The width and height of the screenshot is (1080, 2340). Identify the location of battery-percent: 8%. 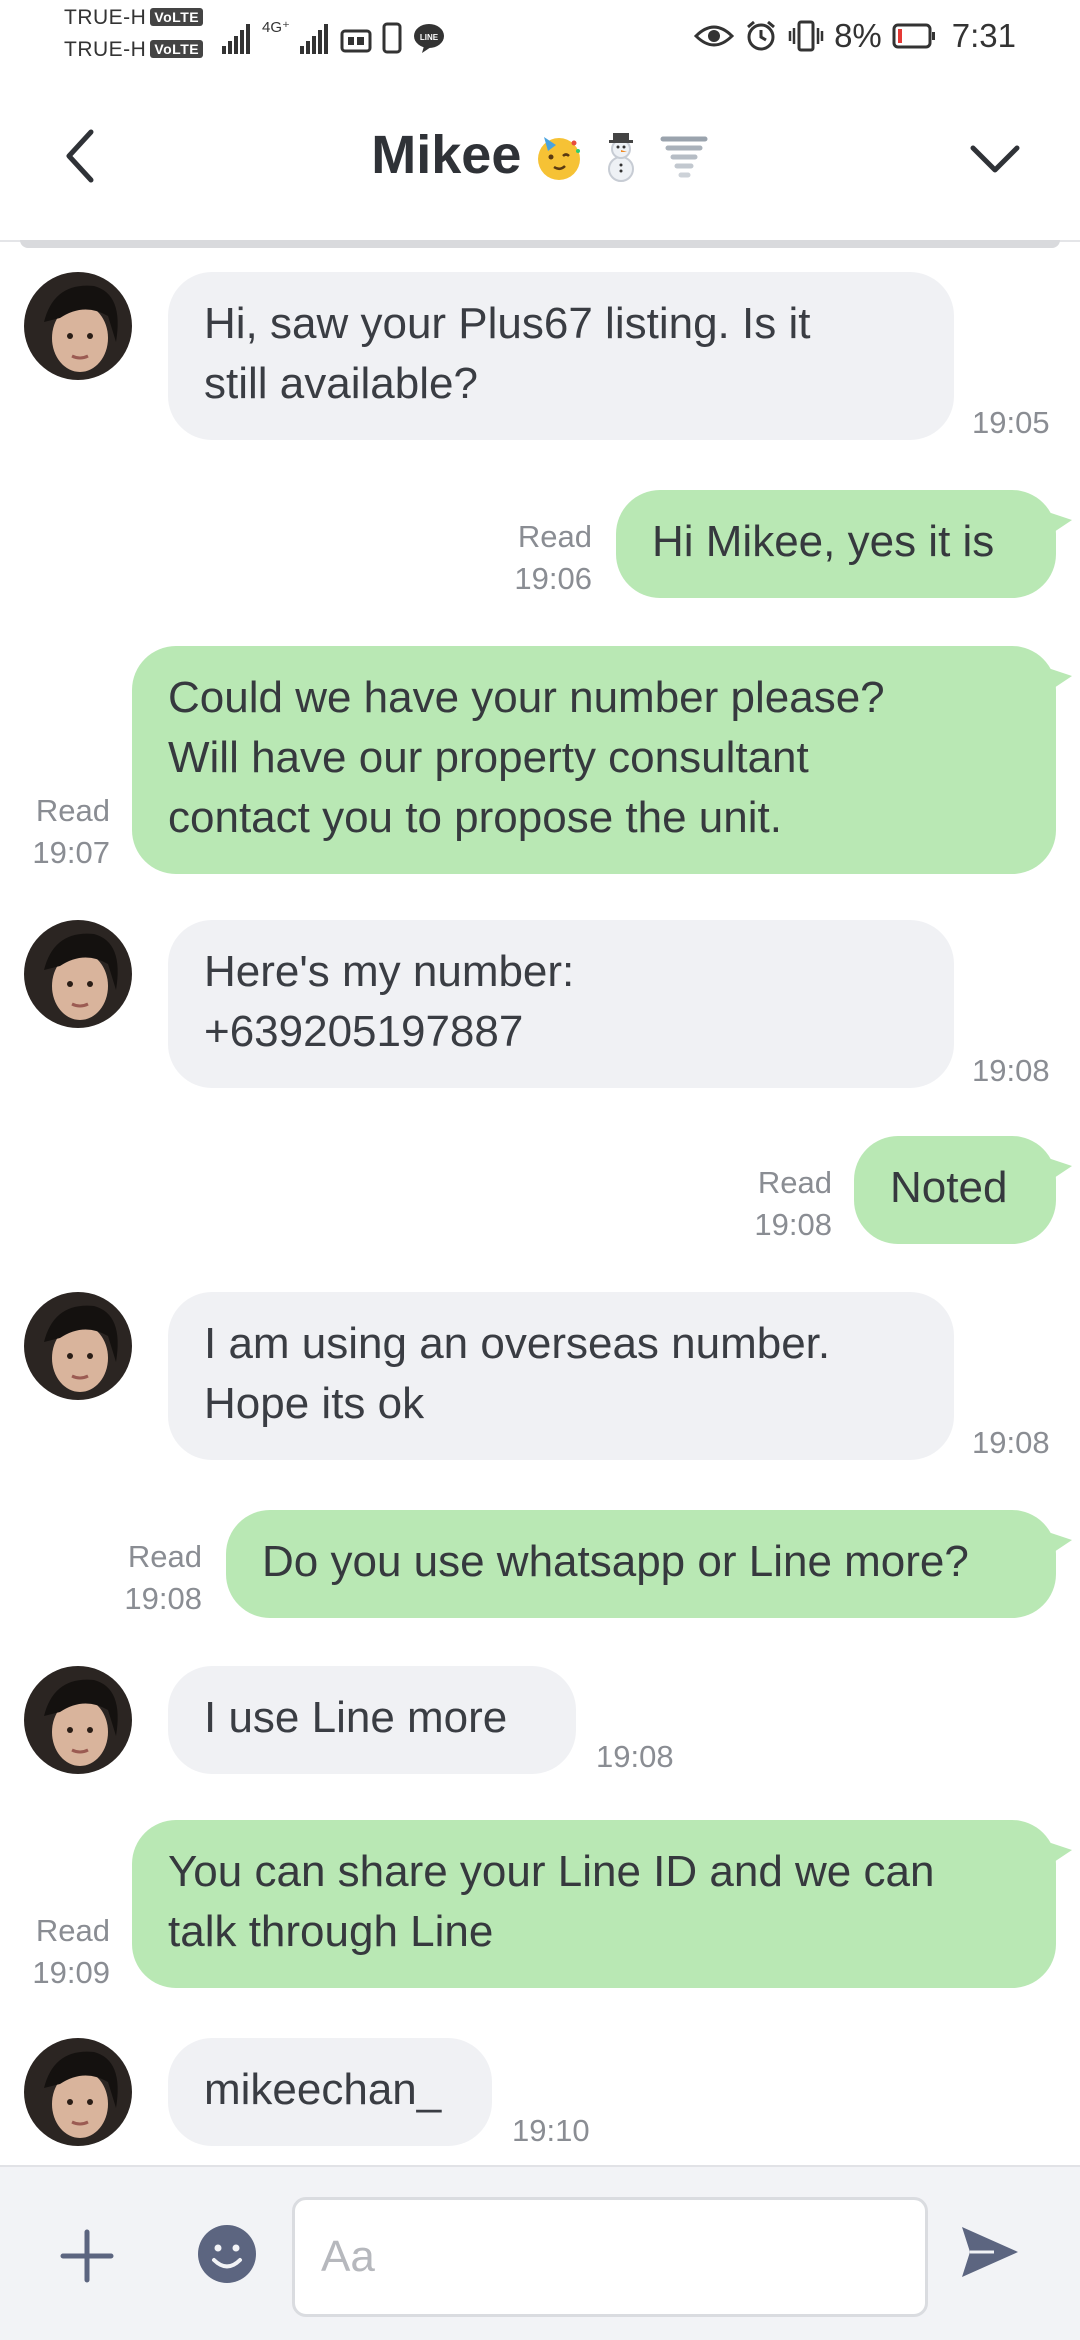
(858, 35).